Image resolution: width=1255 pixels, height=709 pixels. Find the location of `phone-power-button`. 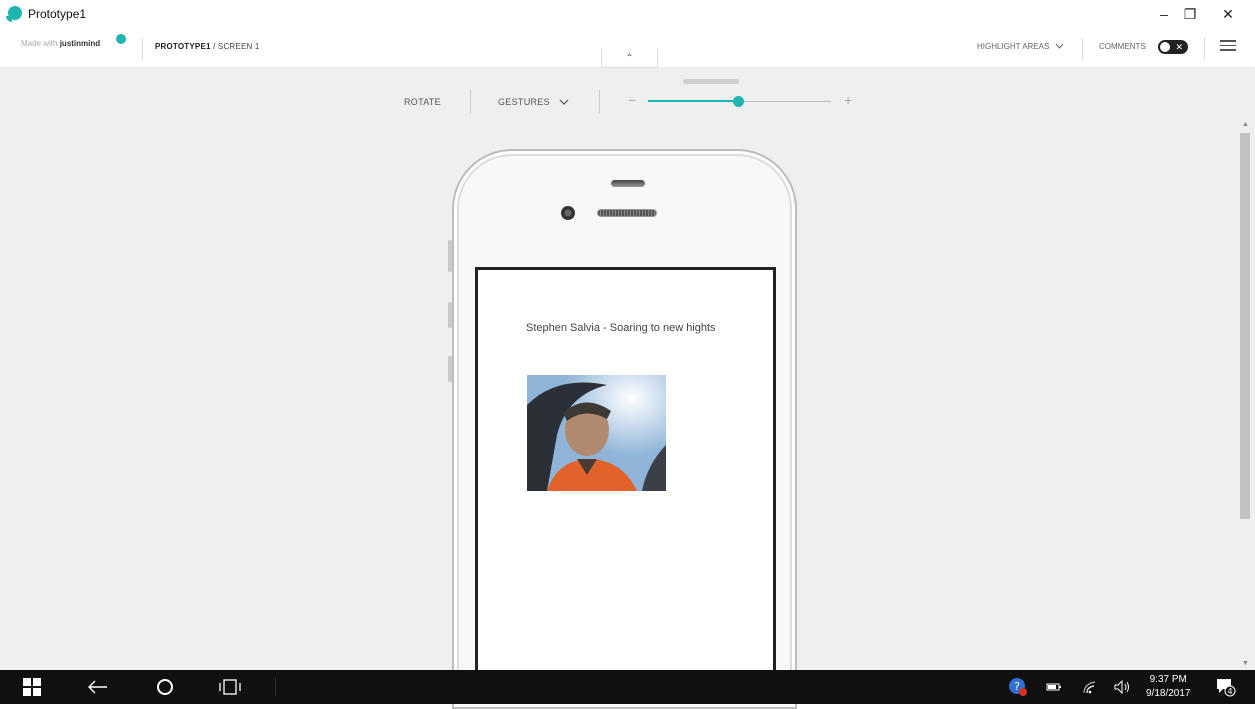

phone-power-button is located at coordinates (711, 81).